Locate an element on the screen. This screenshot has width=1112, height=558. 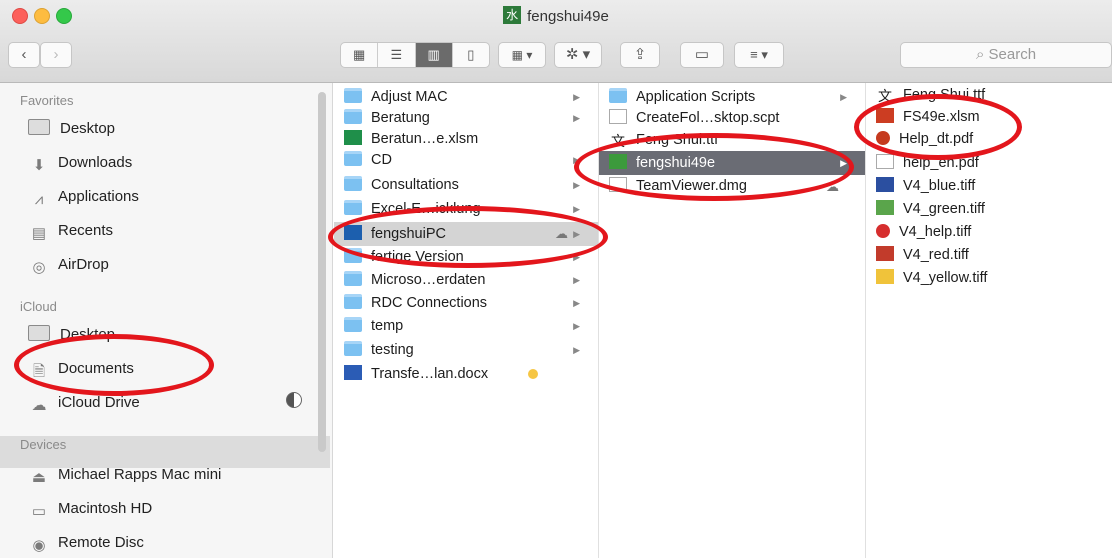
list-item: Application Scripts ▶ is located at coordinates (732, 97).